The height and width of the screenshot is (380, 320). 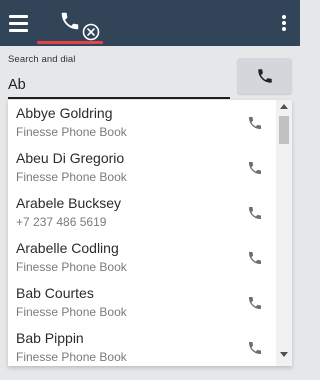 I want to click on vertical-dots-icon, so click(x=284, y=24).